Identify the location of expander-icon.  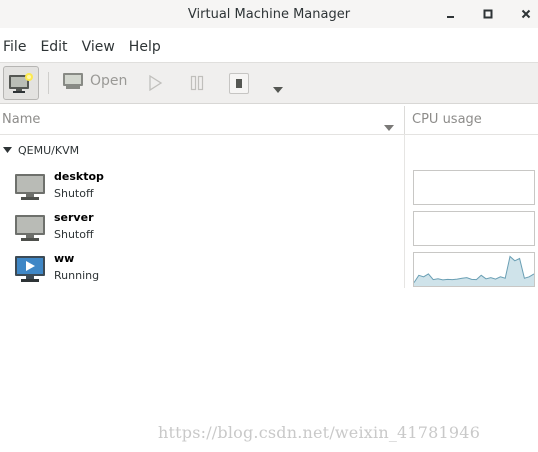
(7, 150).